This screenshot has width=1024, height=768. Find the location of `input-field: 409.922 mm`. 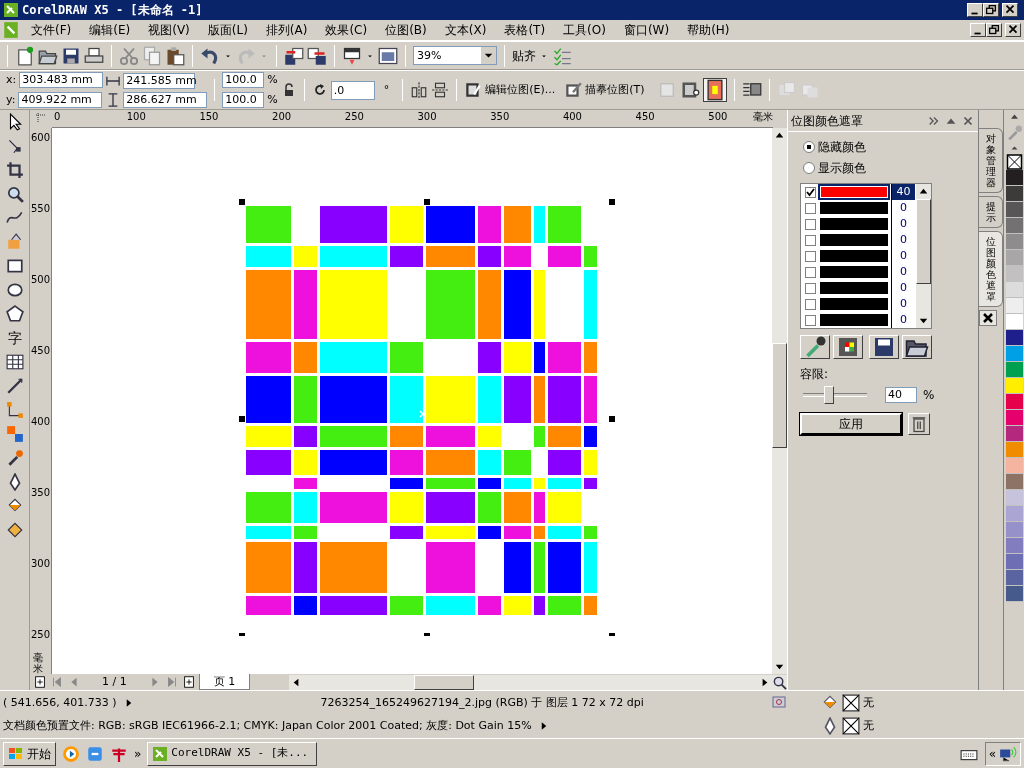

input-field: 409.922 mm is located at coordinates (60, 99).